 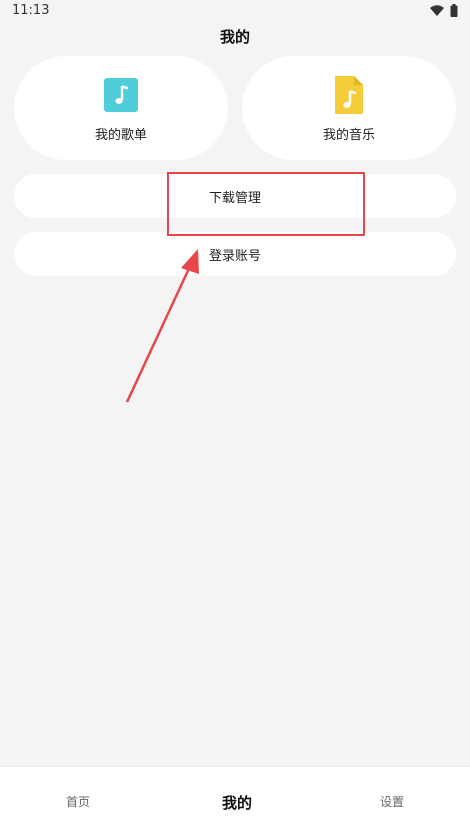 I want to click on nav-settings: 设置, so click(x=392, y=801).